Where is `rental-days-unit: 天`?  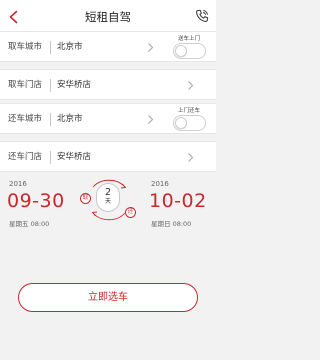
rental-days-unit: 天 is located at coordinates (107, 201).